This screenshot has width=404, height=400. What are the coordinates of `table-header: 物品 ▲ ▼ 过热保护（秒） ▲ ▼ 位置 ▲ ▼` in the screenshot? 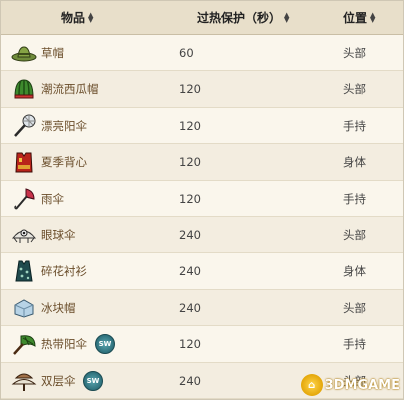 It's located at (202, 18).